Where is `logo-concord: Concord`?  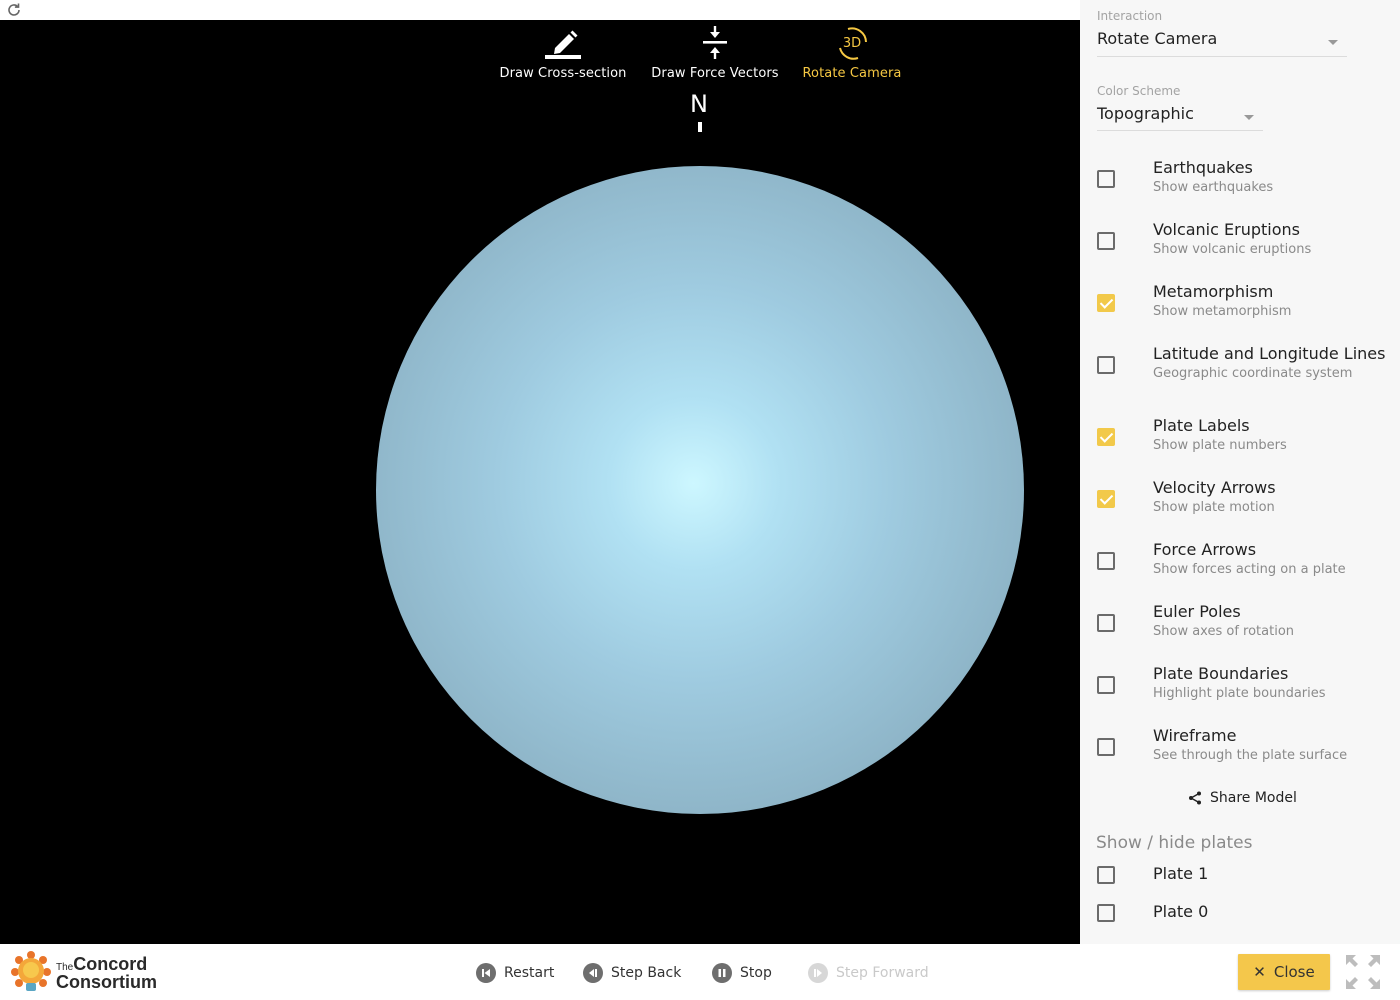
logo-concord: Concord is located at coordinates (110, 963).